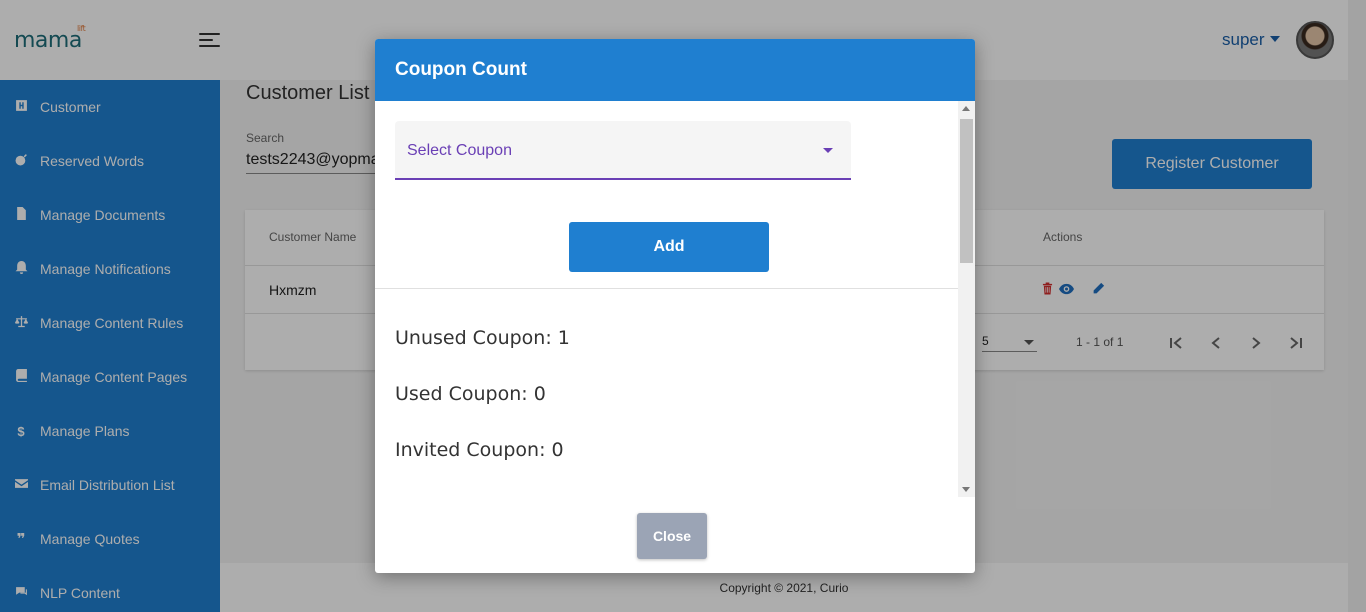 This screenshot has width=1366, height=612. I want to click on select-coupon-dropdown: Select Coupon, so click(623, 150).